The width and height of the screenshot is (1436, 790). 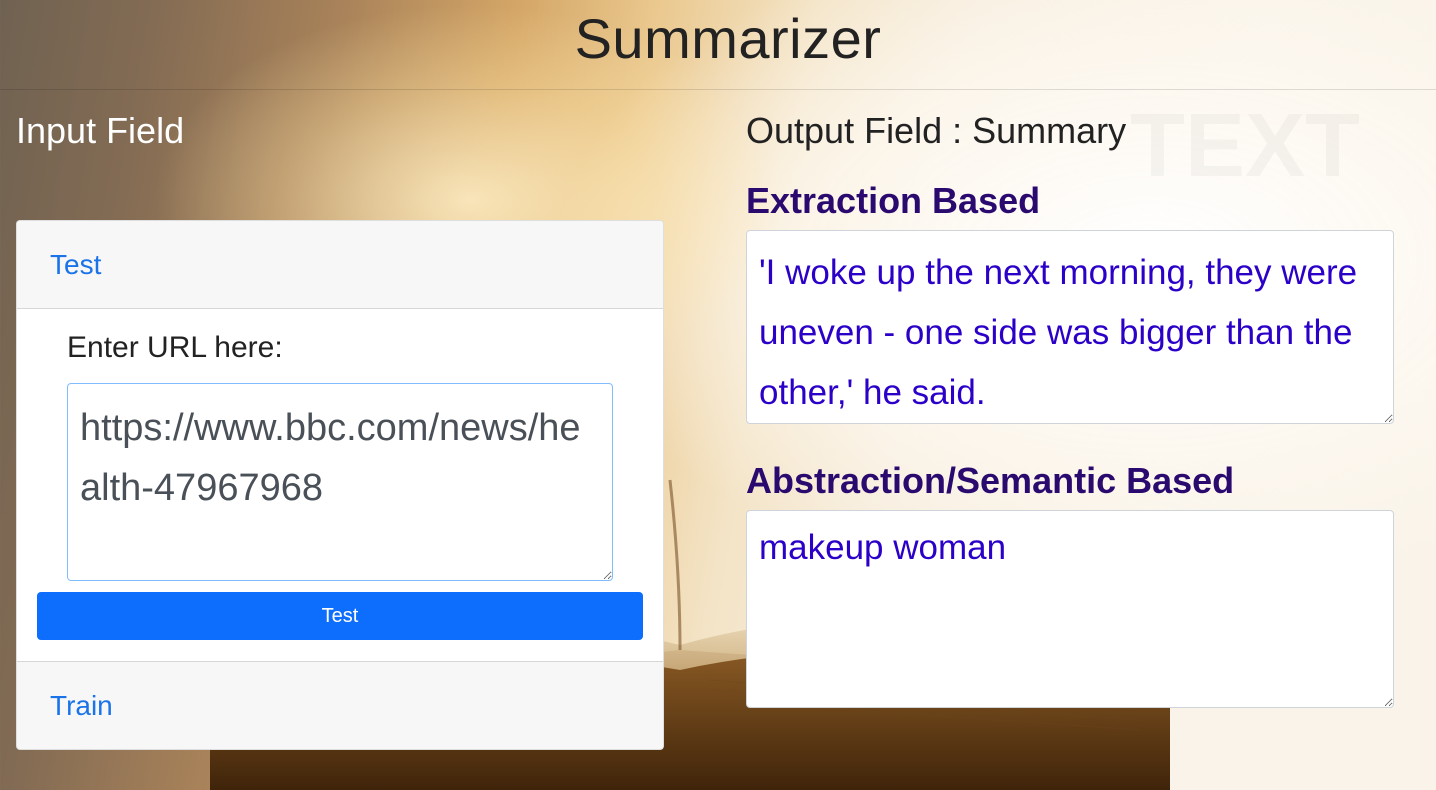 What do you see at coordinates (175, 347) in the screenshot?
I see `url-label: Enter URL here:` at bounding box center [175, 347].